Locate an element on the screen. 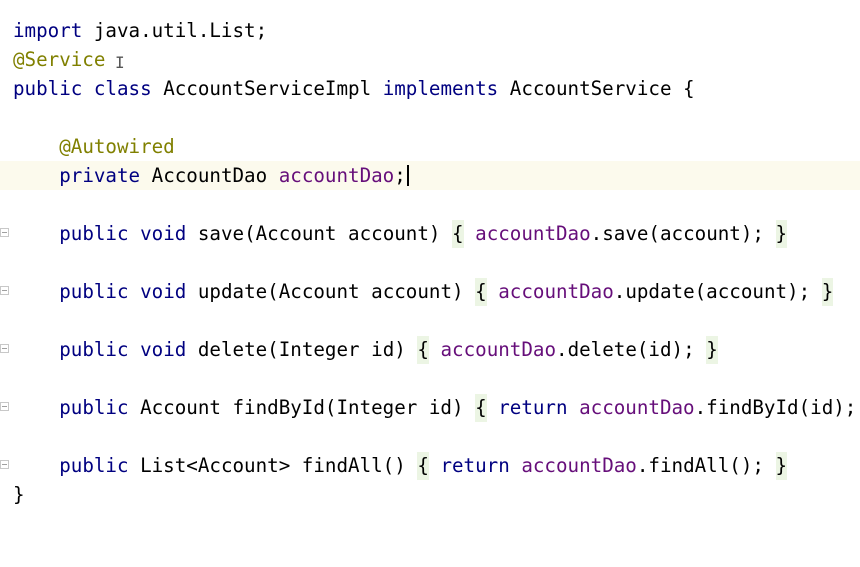 The image size is (860, 567). method-signature: update(Account account) is located at coordinates (331, 291).